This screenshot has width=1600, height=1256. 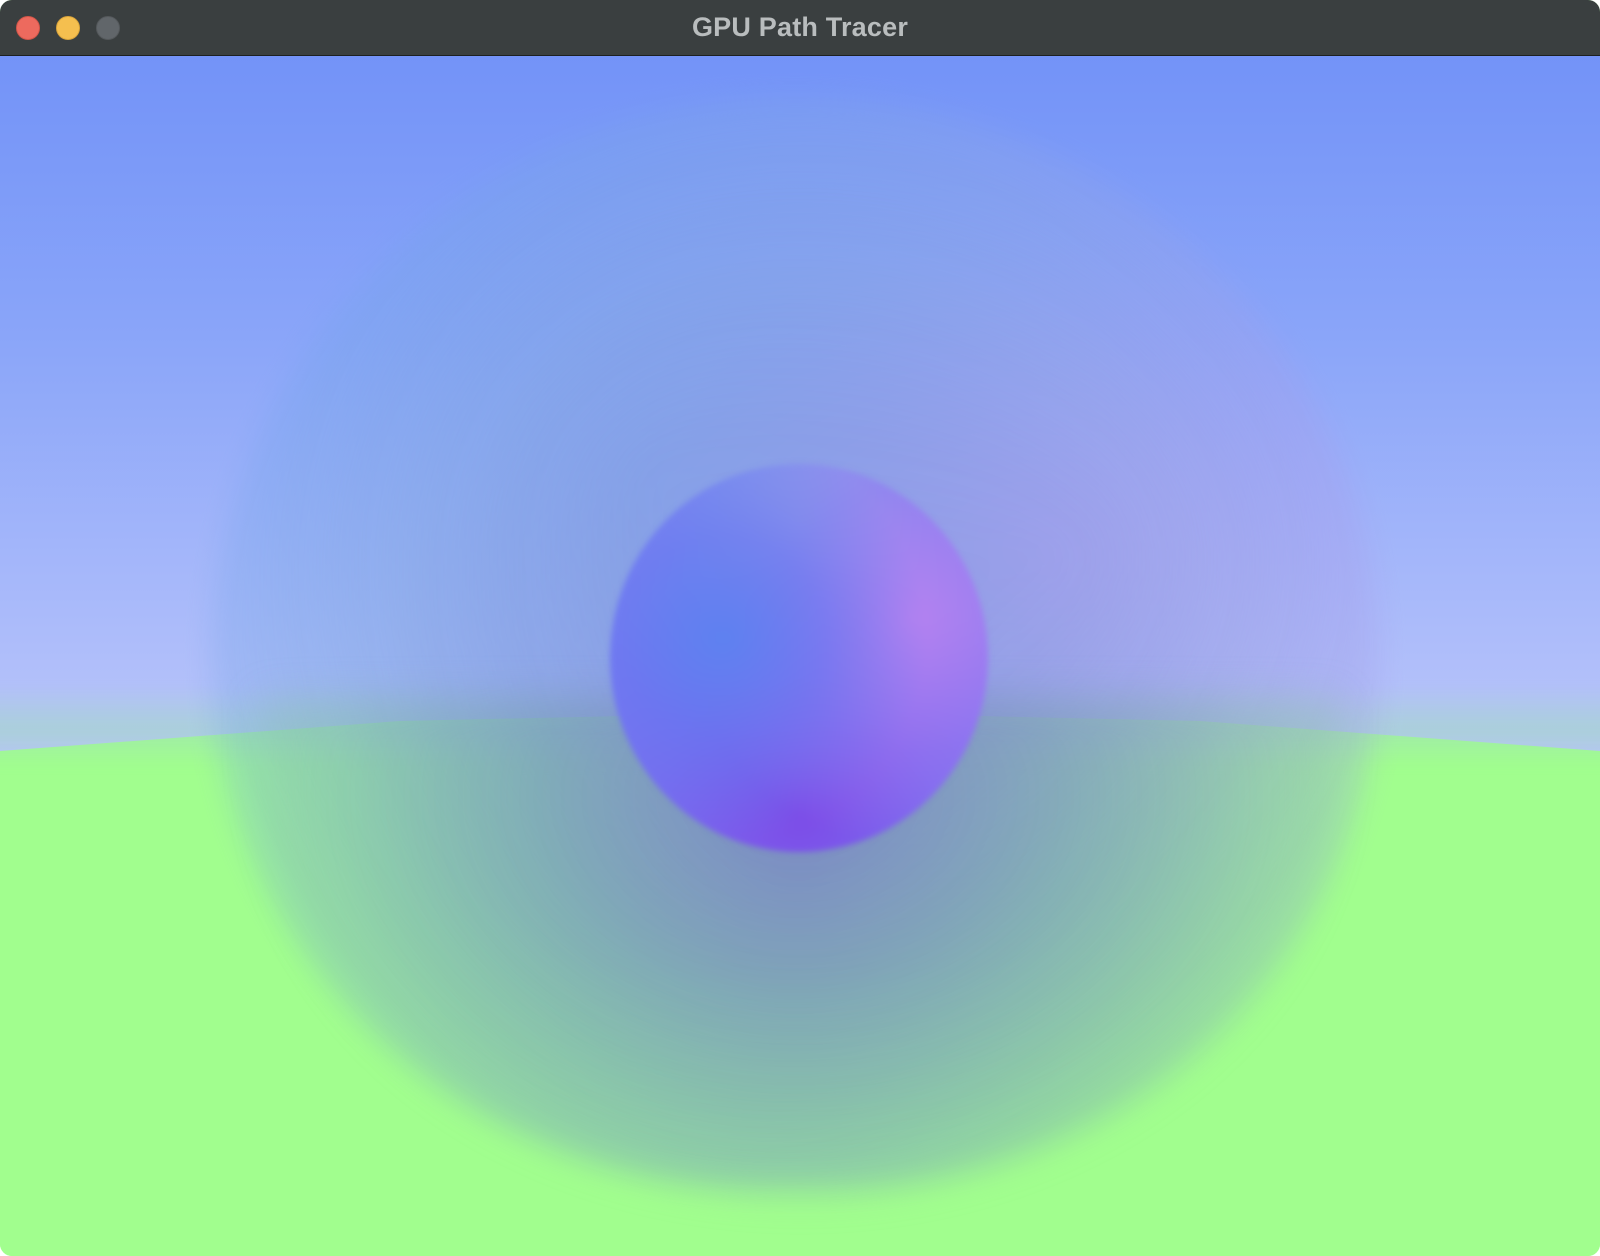 I want to click on title-bar: GPU Path Tracer, so click(x=800, y=28).